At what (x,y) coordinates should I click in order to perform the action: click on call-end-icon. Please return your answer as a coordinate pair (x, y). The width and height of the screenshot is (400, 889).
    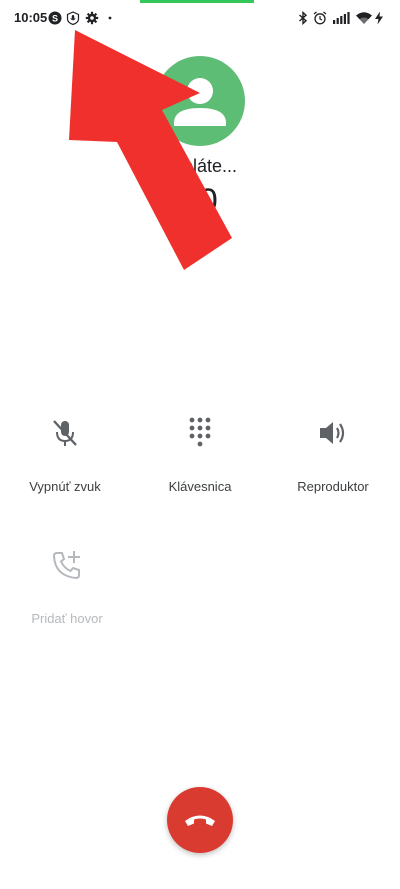
    Looking at the image, I should click on (200, 820).